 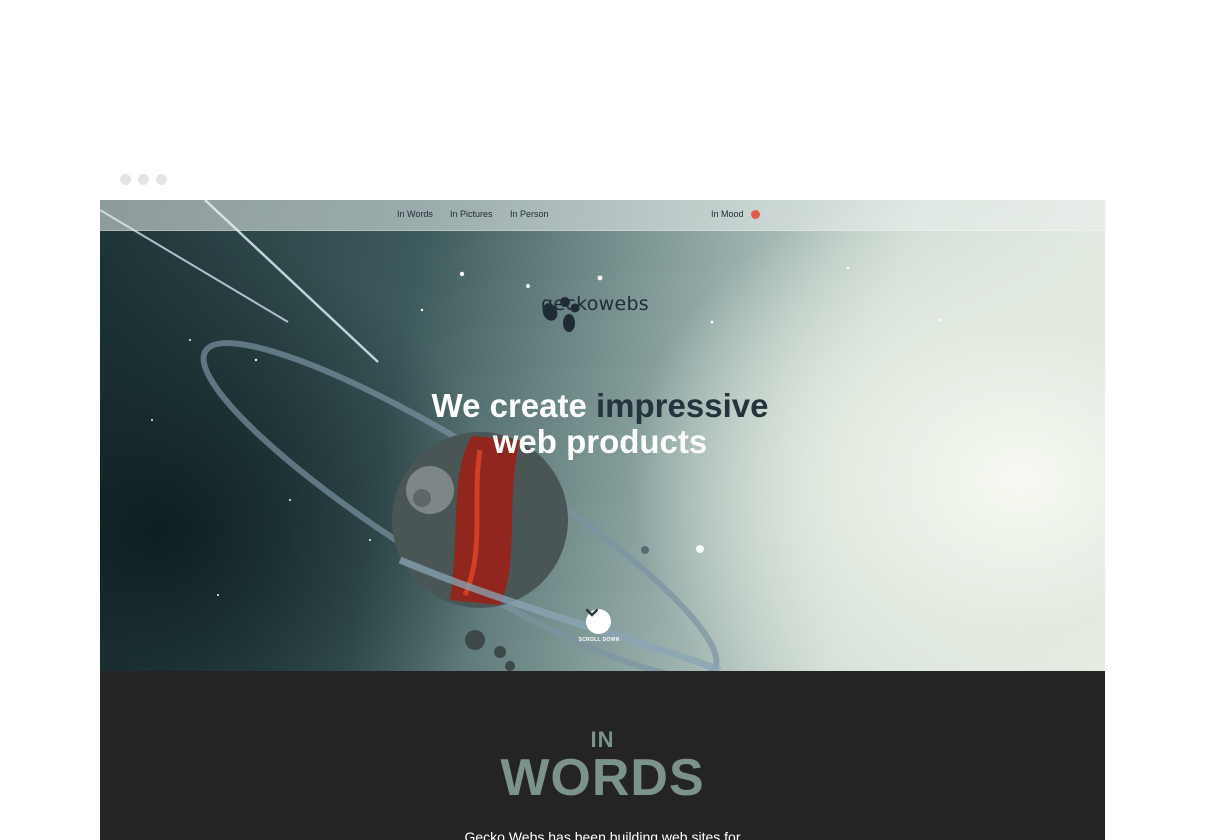 I want to click on chevron-down-icon, so click(x=592, y=613).